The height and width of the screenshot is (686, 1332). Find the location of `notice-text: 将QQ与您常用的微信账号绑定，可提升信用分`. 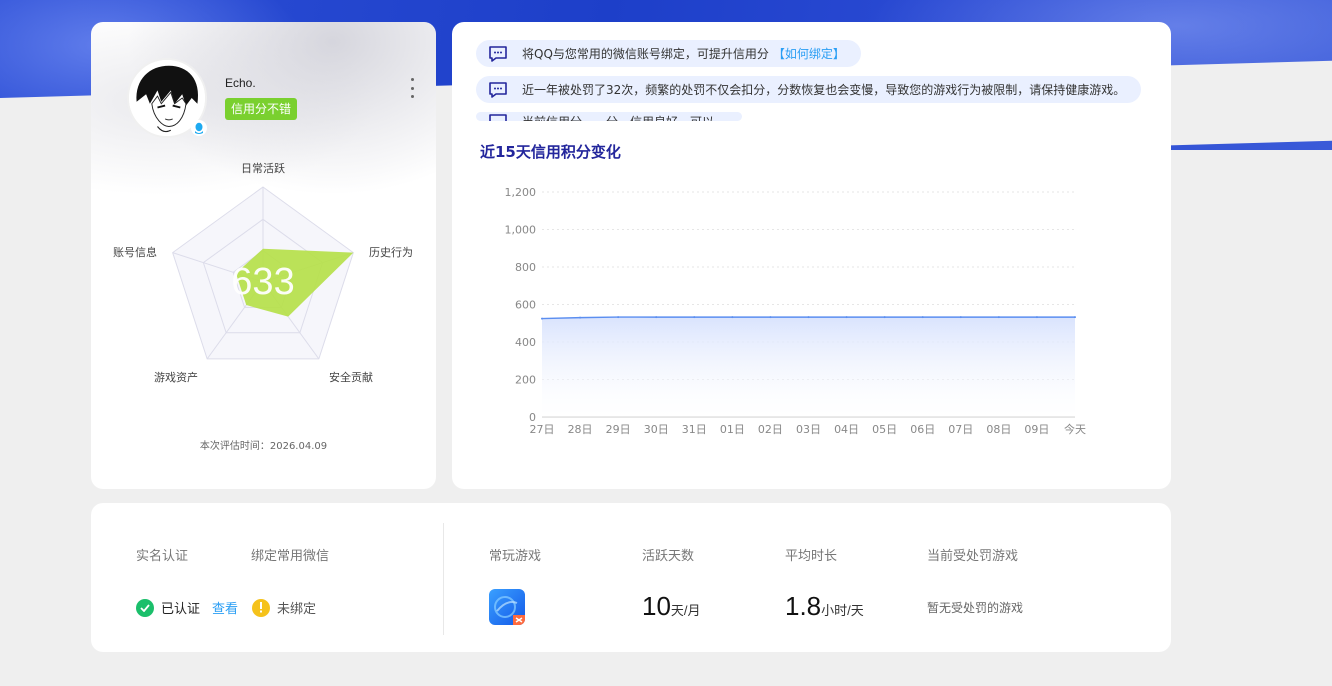

notice-text: 将QQ与您常用的微信账号绑定，可提升信用分 is located at coordinates (645, 54).